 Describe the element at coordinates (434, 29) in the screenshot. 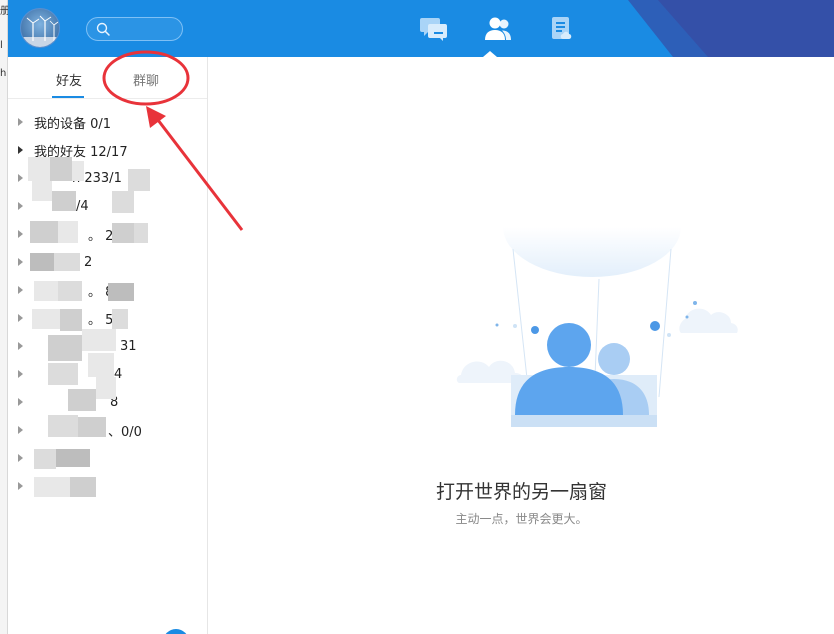

I see `chat-bubbles-icon` at that location.